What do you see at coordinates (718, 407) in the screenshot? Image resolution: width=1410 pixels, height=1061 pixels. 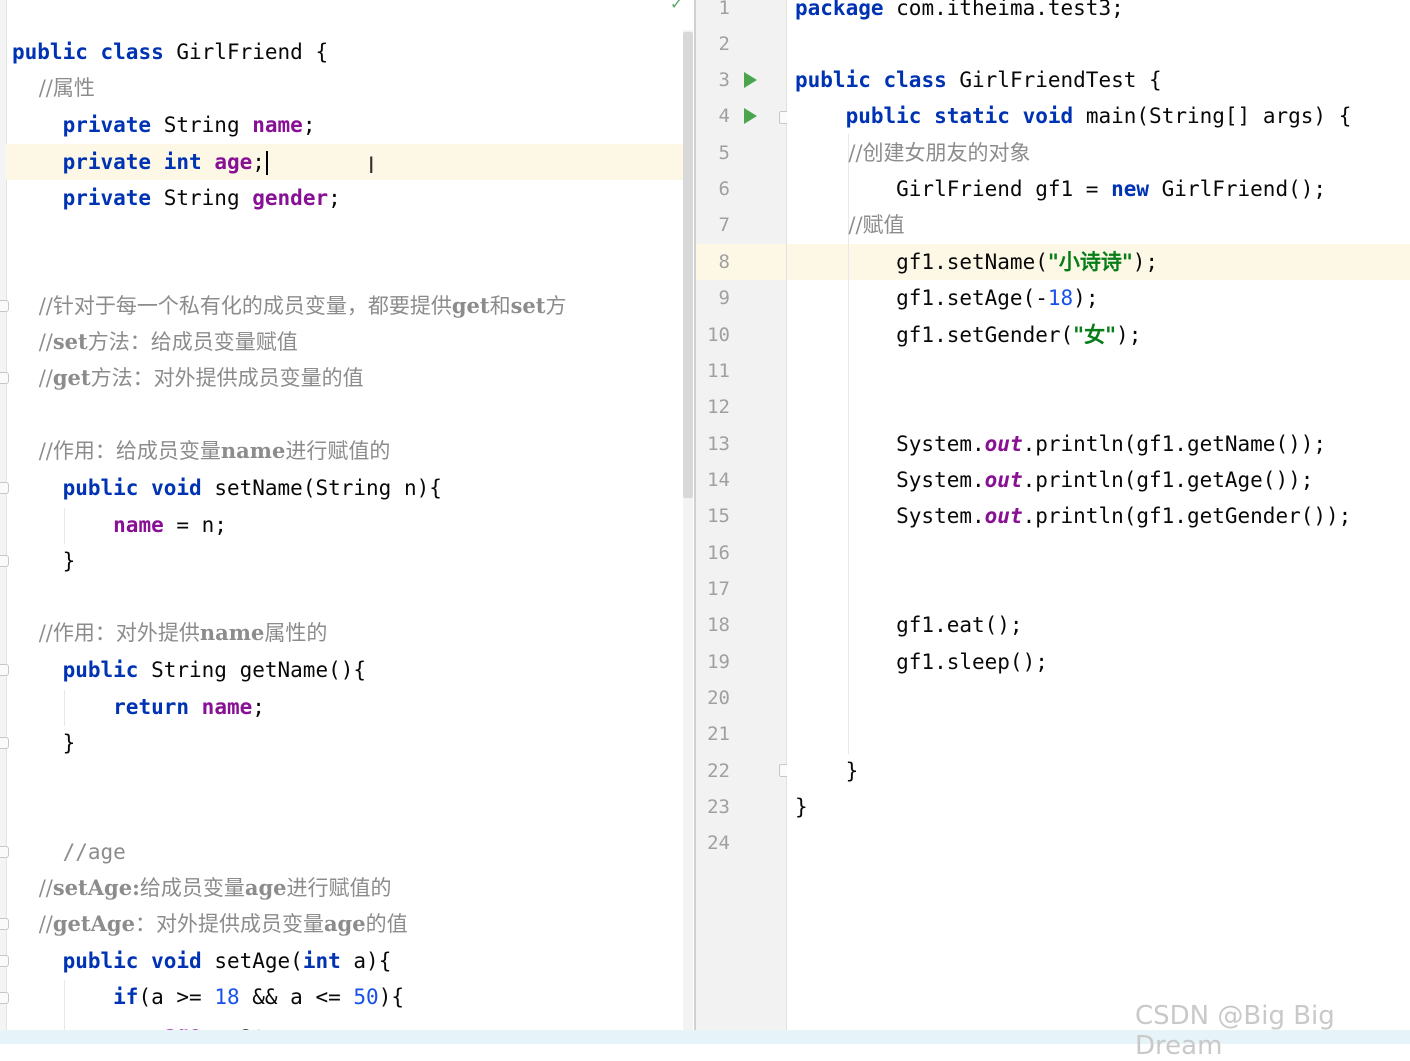 I see `line-number: 12` at bounding box center [718, 407].